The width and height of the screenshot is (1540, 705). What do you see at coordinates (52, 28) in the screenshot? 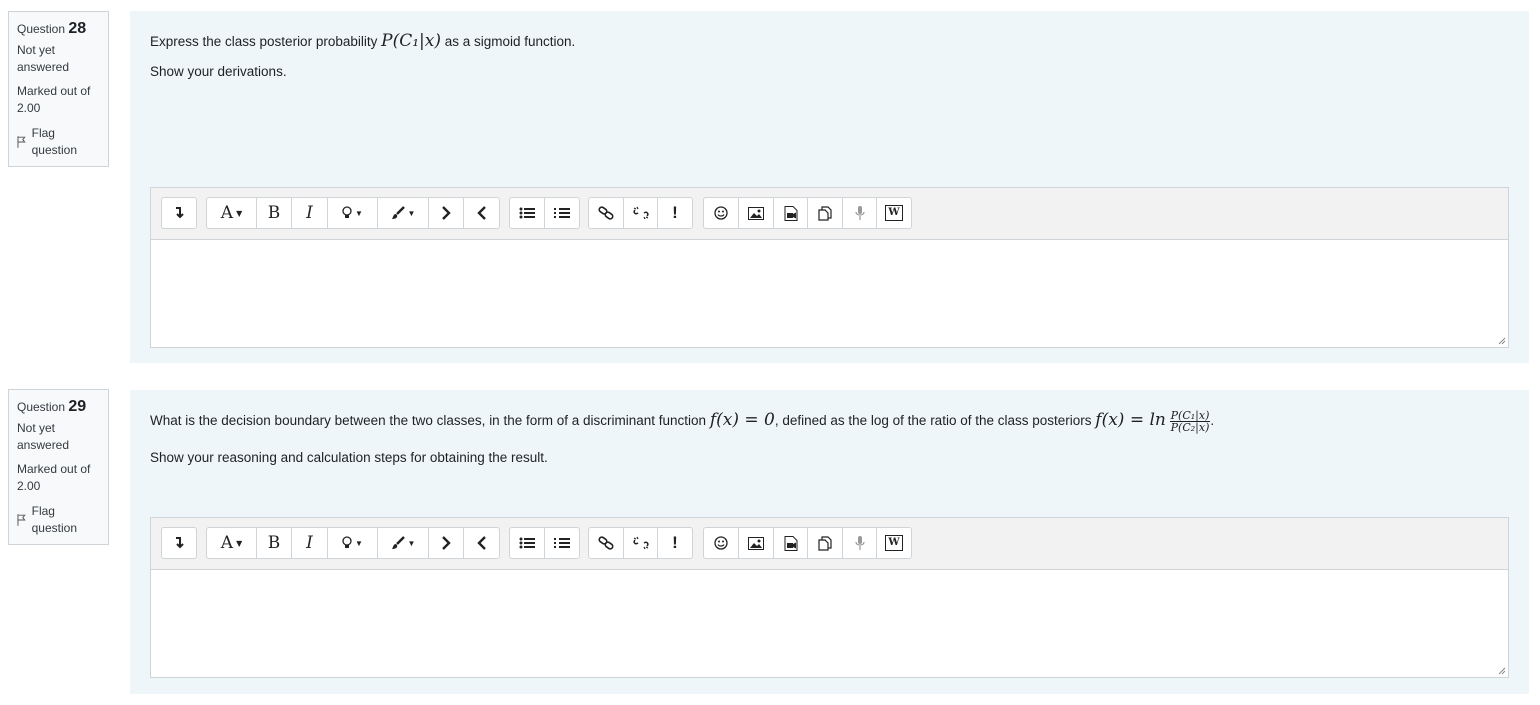
I see `question-number: Question 28` at bounding box center [52, 28].